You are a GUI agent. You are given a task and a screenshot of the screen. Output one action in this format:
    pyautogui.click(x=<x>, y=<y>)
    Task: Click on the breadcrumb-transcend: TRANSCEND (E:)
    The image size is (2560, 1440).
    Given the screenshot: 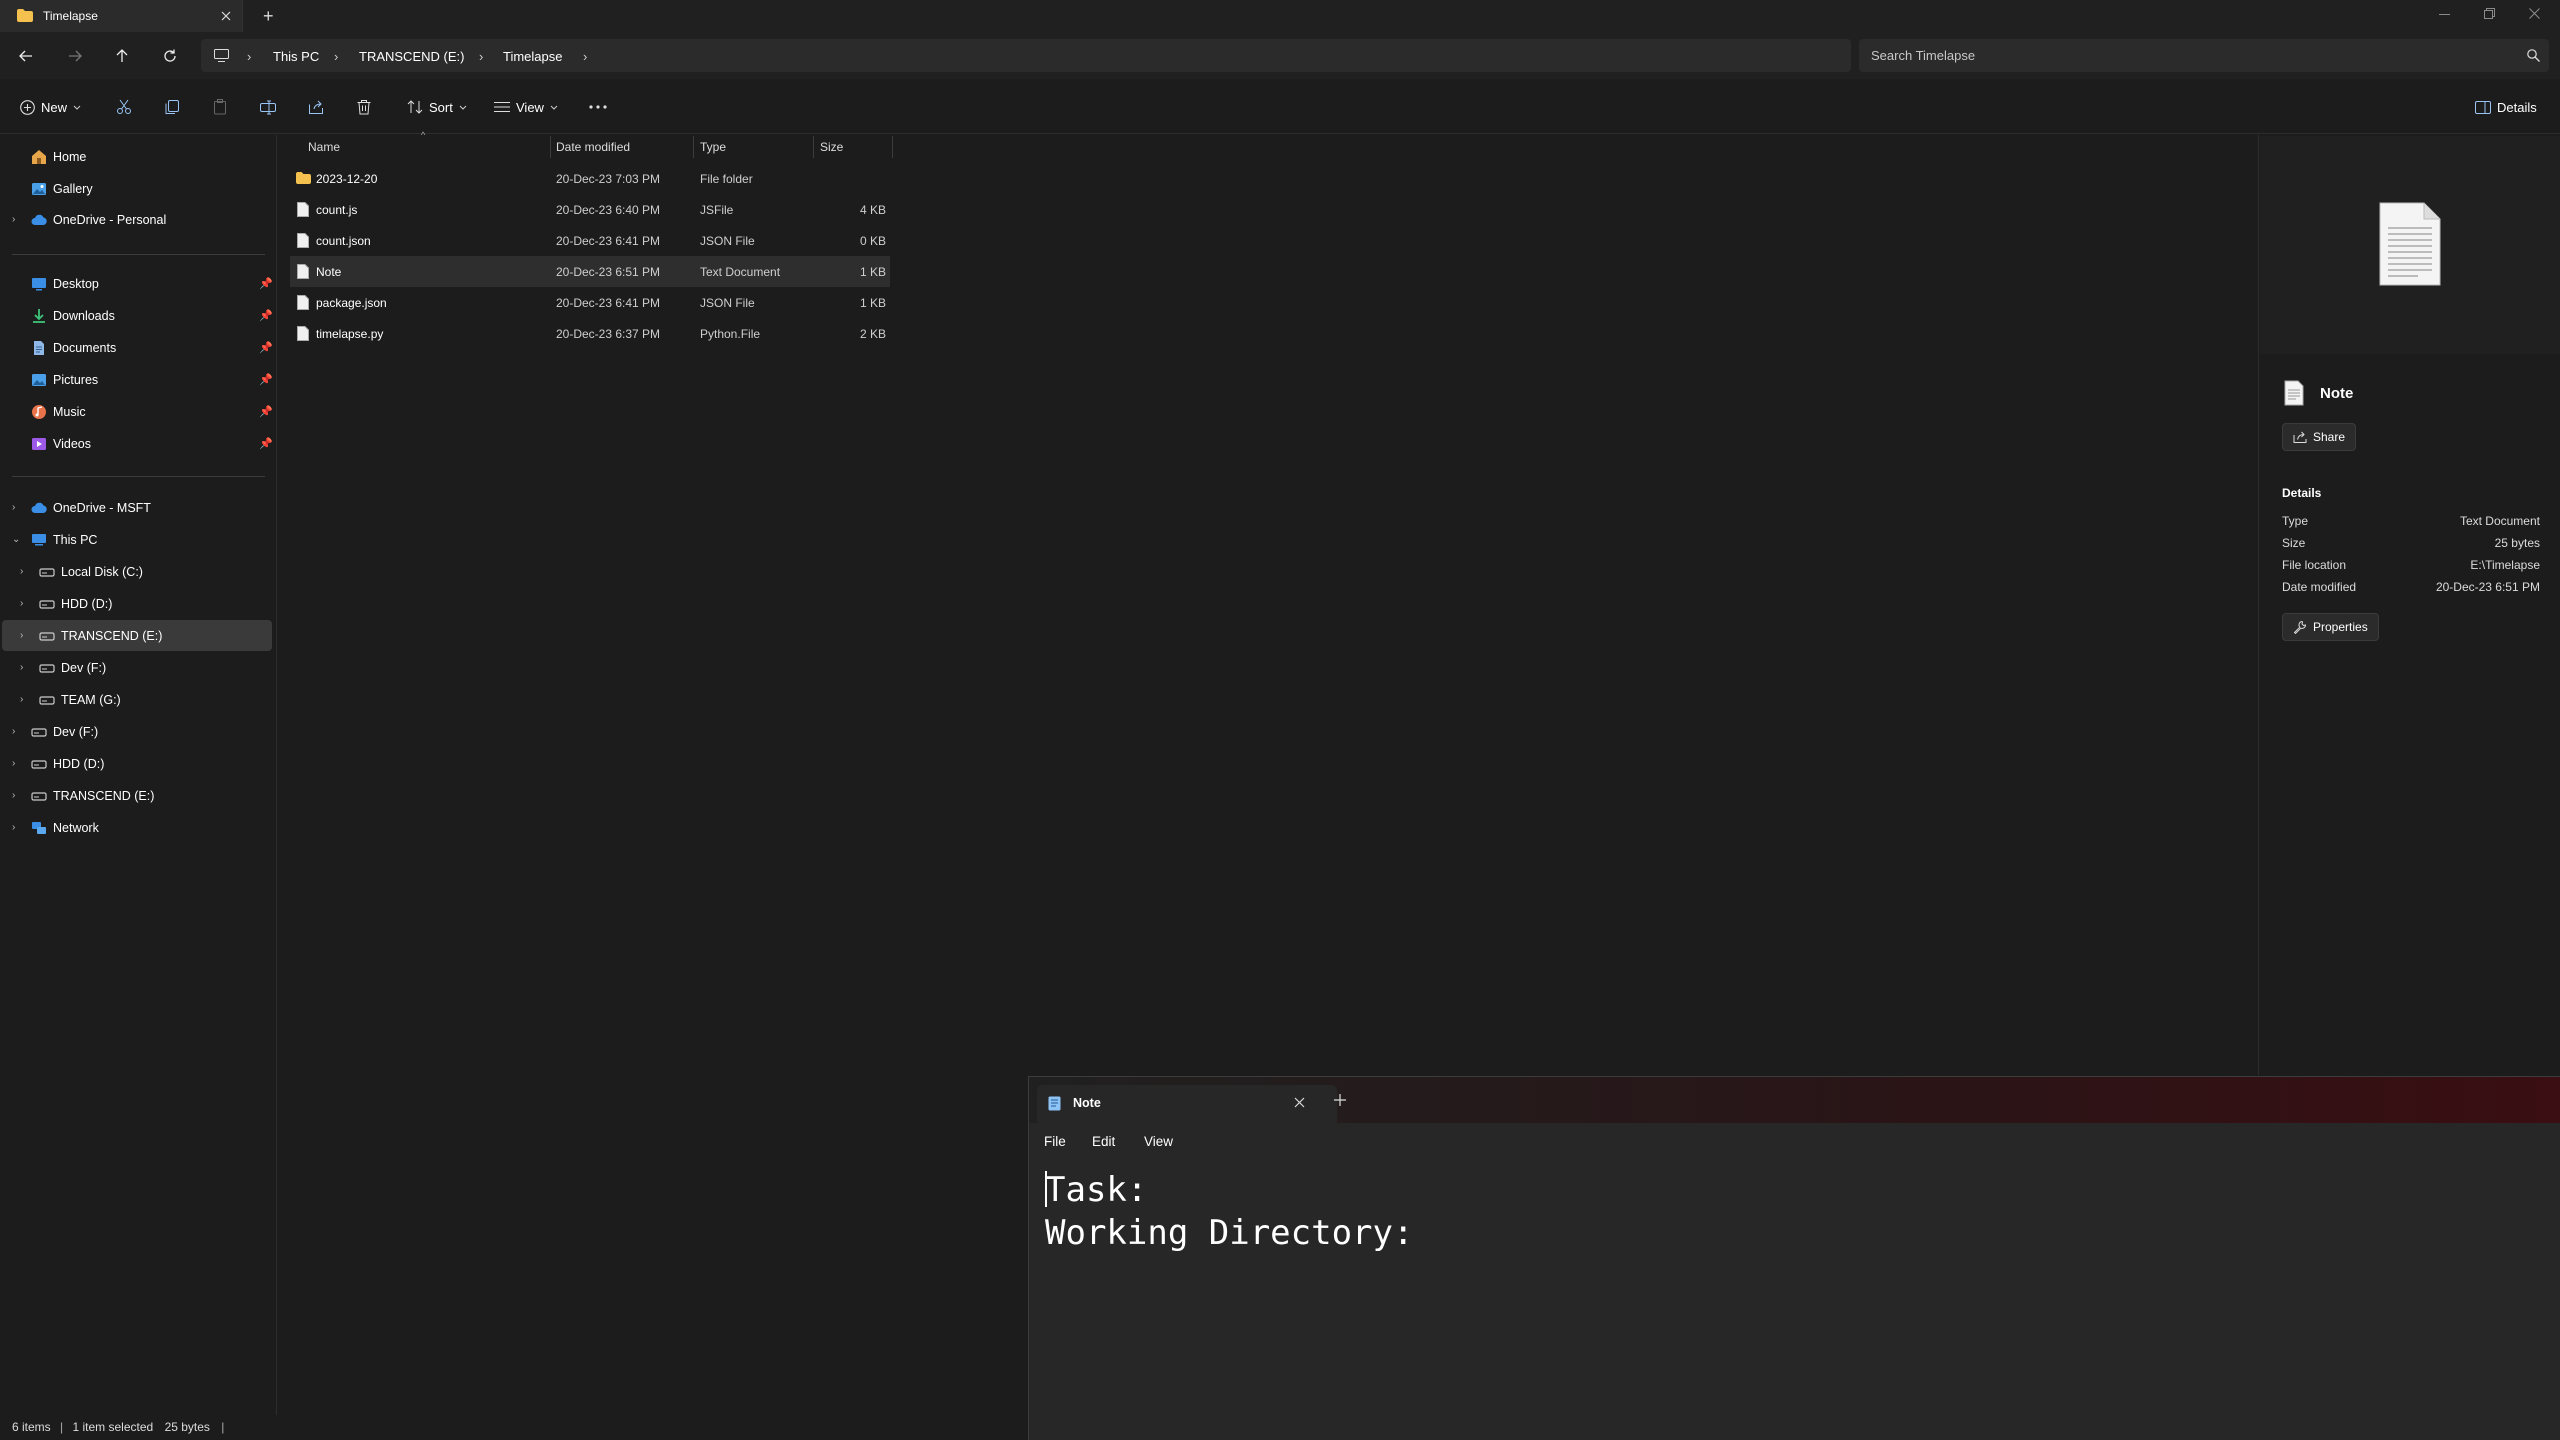 What is the action you would take?
    pyautogui.click(x=411, y=56)
    